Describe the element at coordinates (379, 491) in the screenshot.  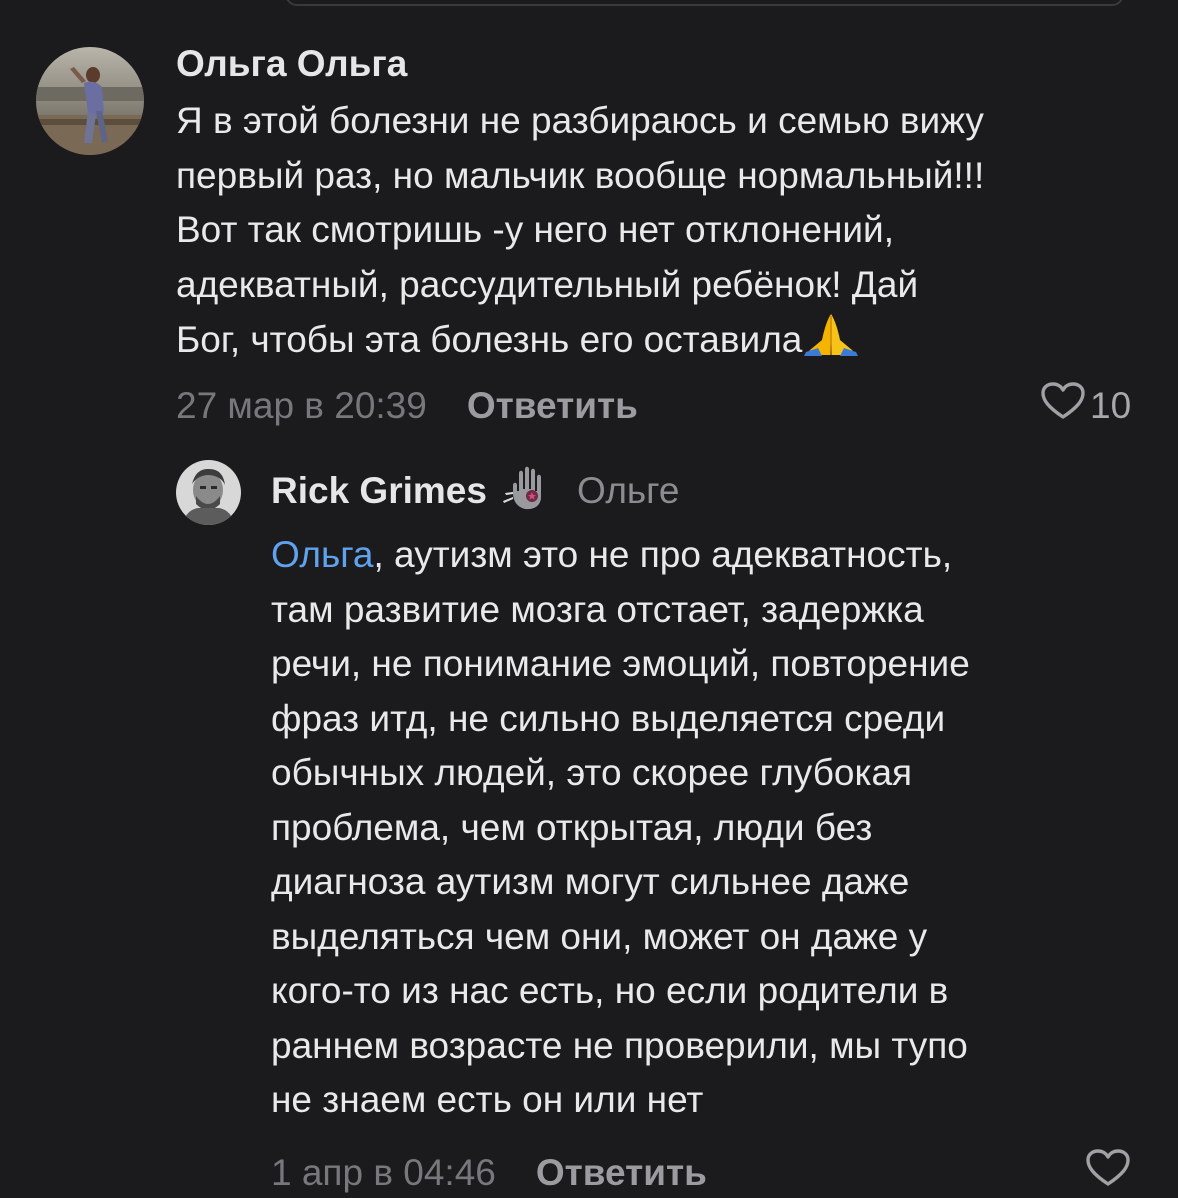
I see `comment-author: Rick Grimes` at that location.